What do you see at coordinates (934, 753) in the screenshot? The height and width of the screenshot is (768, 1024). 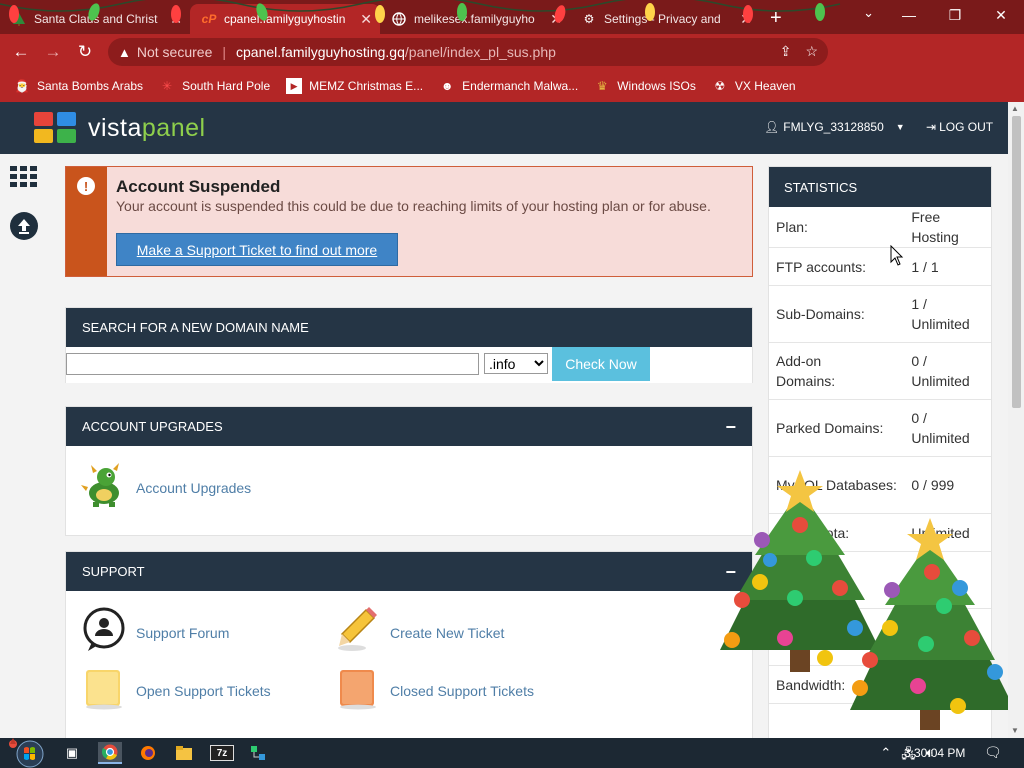 I see `taskbar-clock: 3:30:04 PM` at bounding box center [934, 753].